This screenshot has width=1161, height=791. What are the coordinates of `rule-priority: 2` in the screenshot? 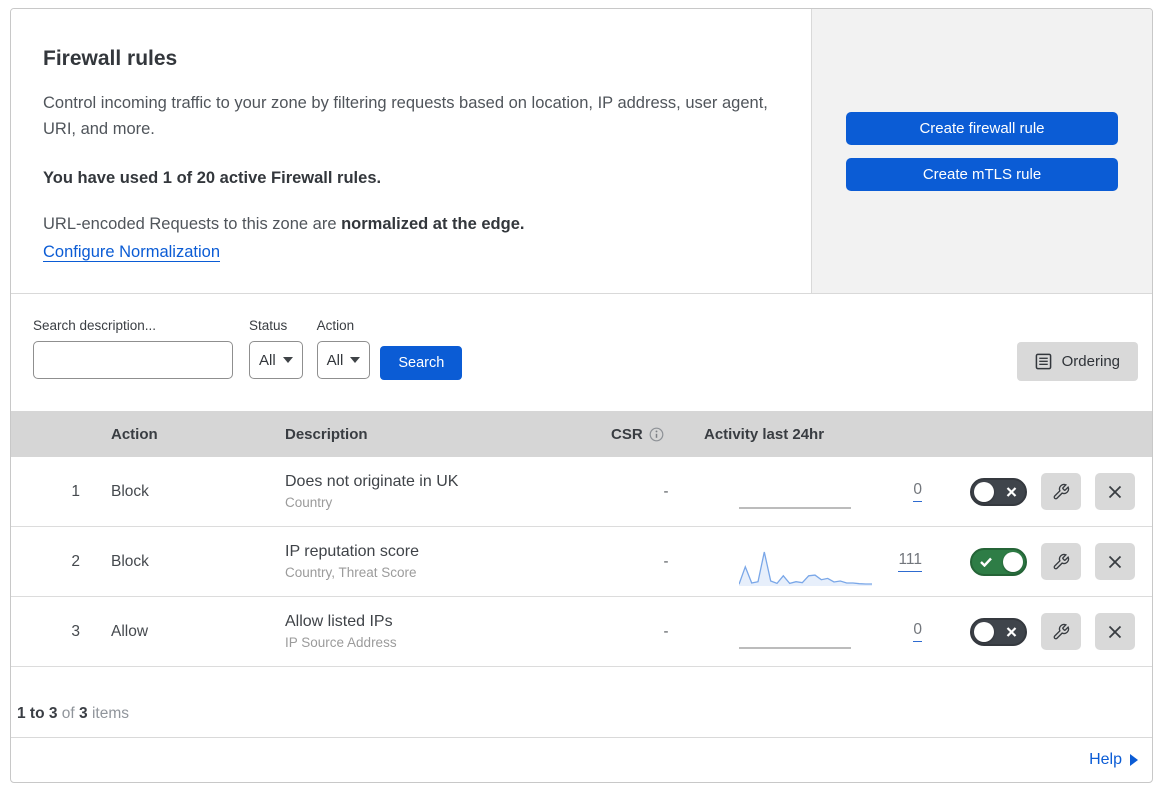 It's located at (75, 561).